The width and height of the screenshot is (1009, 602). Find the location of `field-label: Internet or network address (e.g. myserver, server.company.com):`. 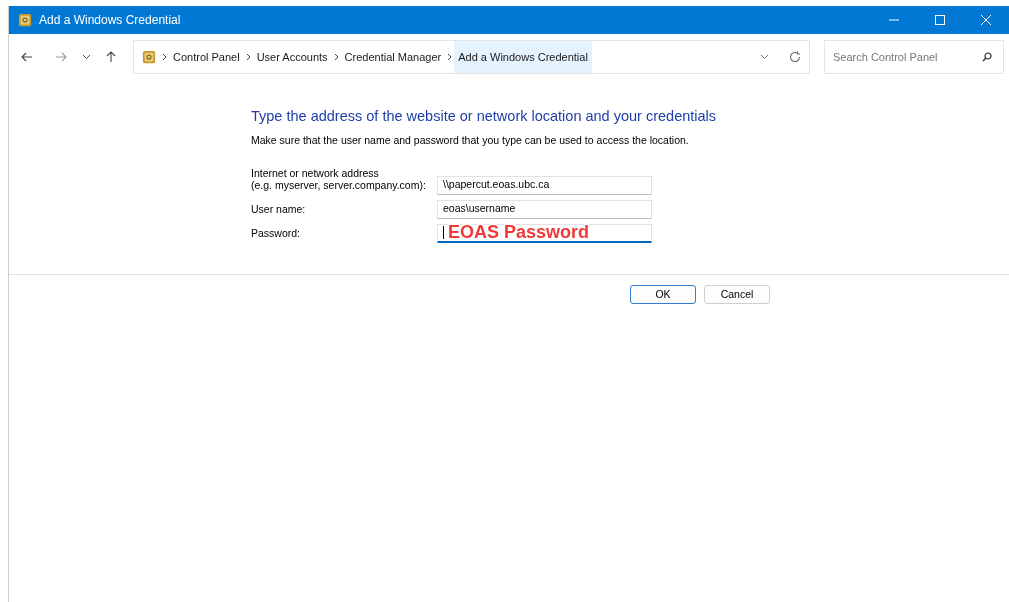

field-label: Internet or network address (e.g. myserver, server.company.com): is located at coordinates (339, 179).